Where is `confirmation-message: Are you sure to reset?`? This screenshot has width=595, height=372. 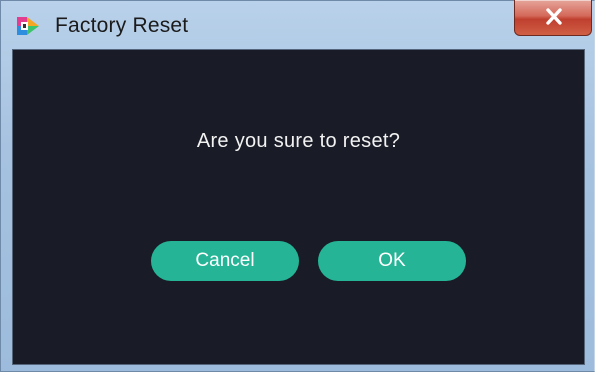
confirmation-message: Are you sure to reset? is located at coordinates (298, 141).